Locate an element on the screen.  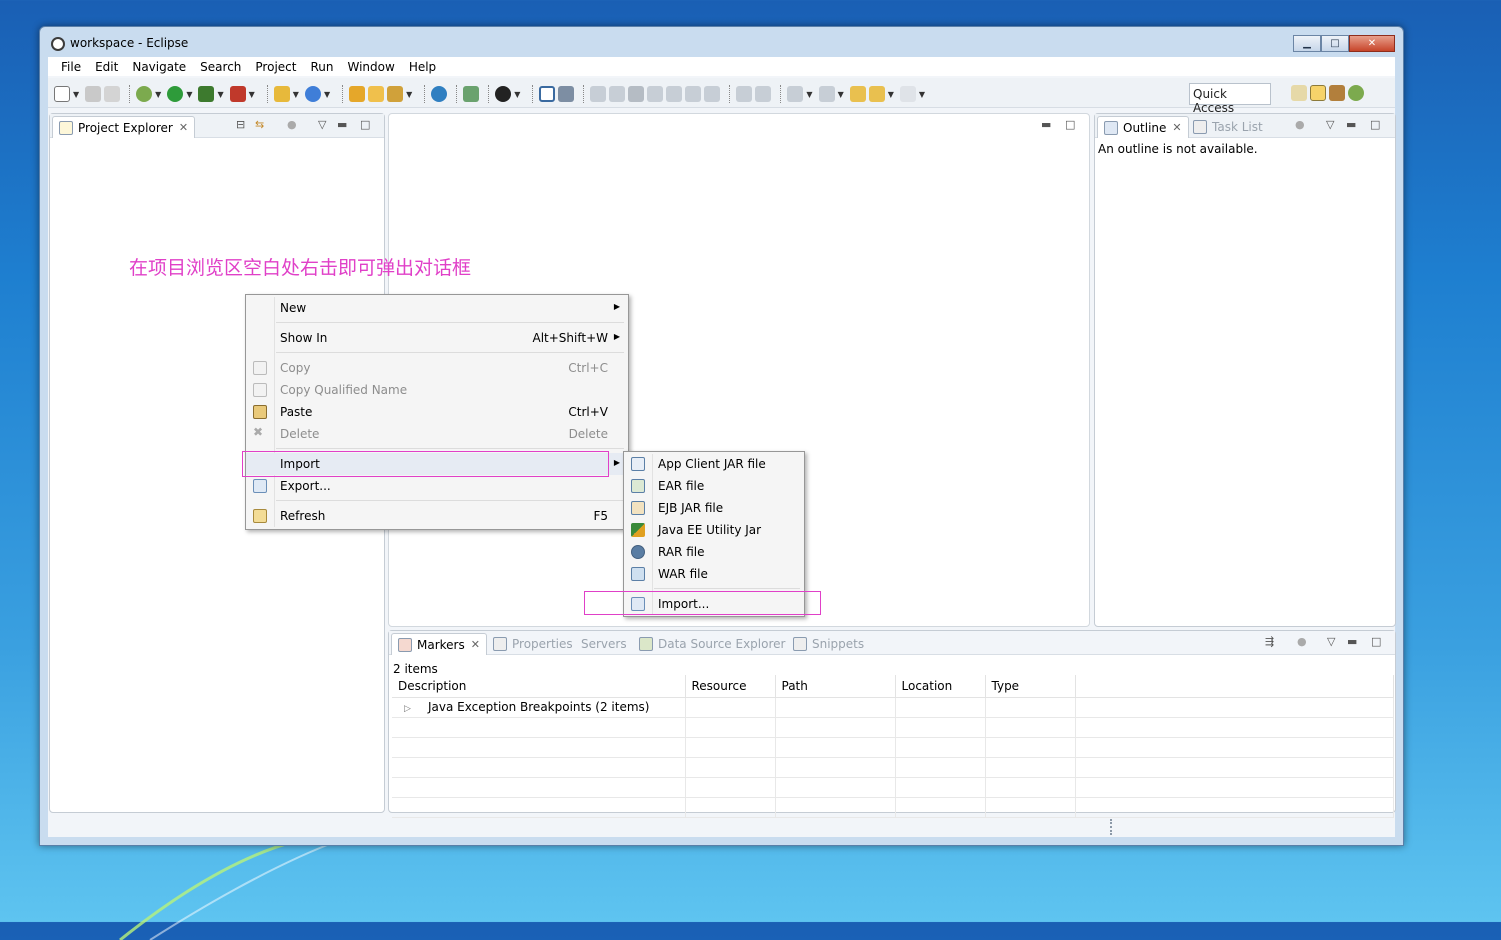
tab-servers: Servers is located at coordinates (604, 644).